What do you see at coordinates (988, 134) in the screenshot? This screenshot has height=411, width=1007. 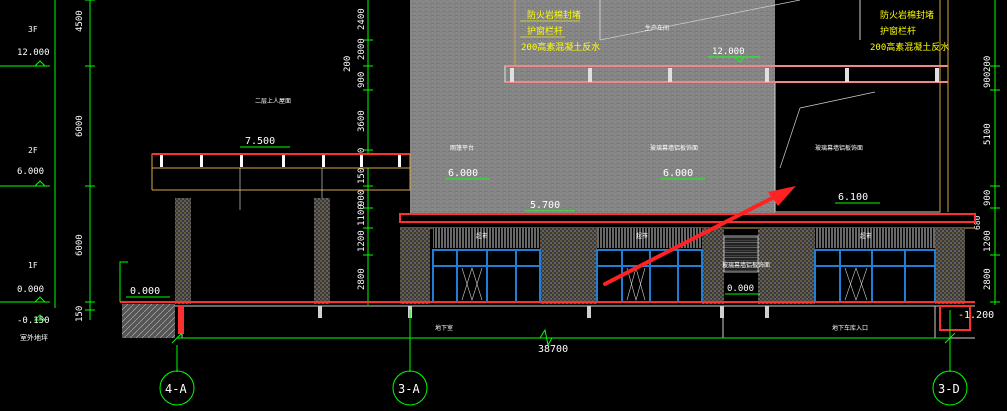 I see `dim-right-5100: 5100` at bounding box center [988, 134].